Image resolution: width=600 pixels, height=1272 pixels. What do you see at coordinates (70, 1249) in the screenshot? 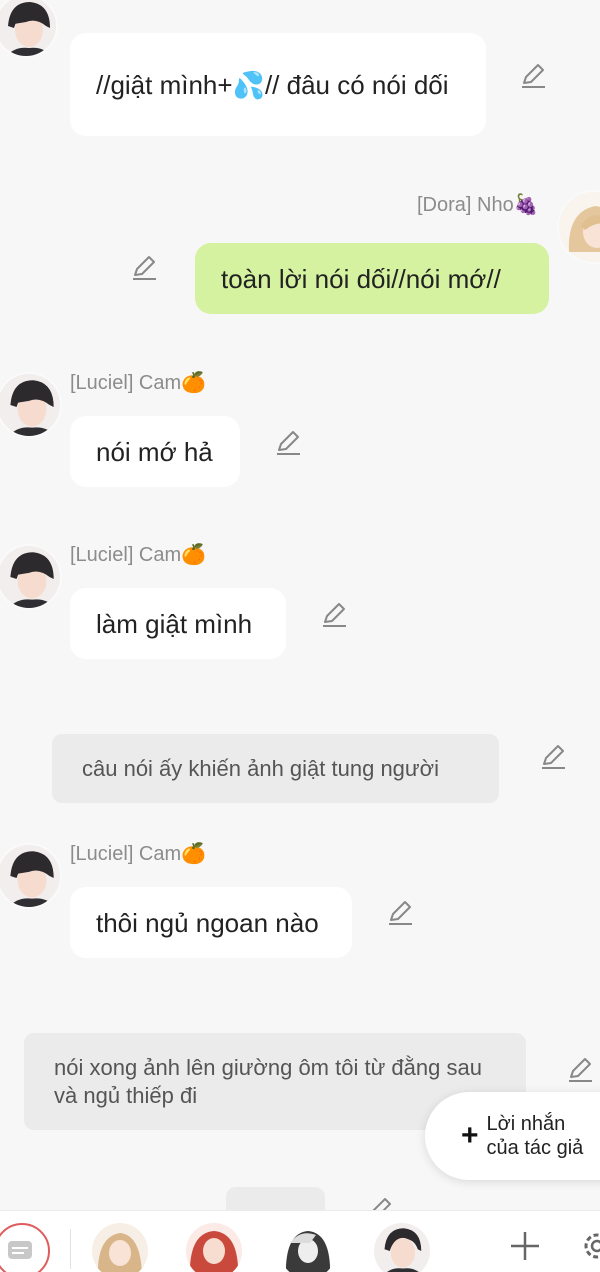
I see `divider` at bounding box center [70, 1249].